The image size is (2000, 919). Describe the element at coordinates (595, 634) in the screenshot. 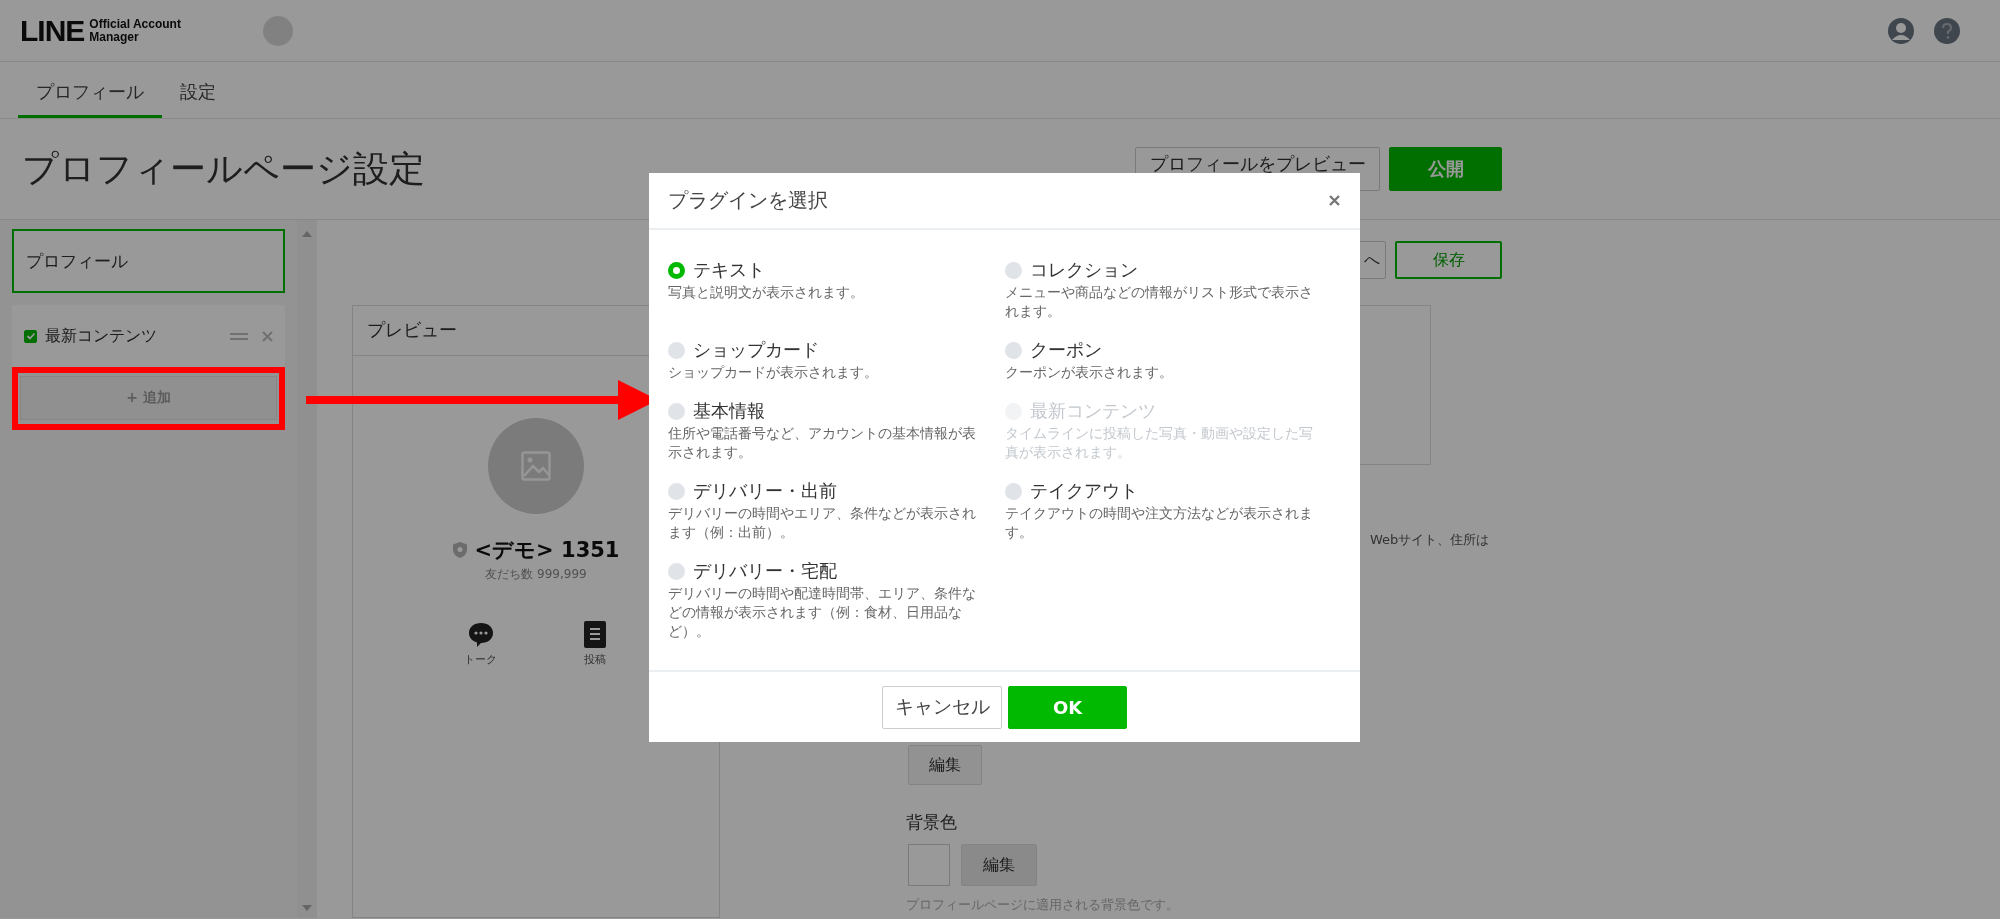

I see `document-icon` at that location.